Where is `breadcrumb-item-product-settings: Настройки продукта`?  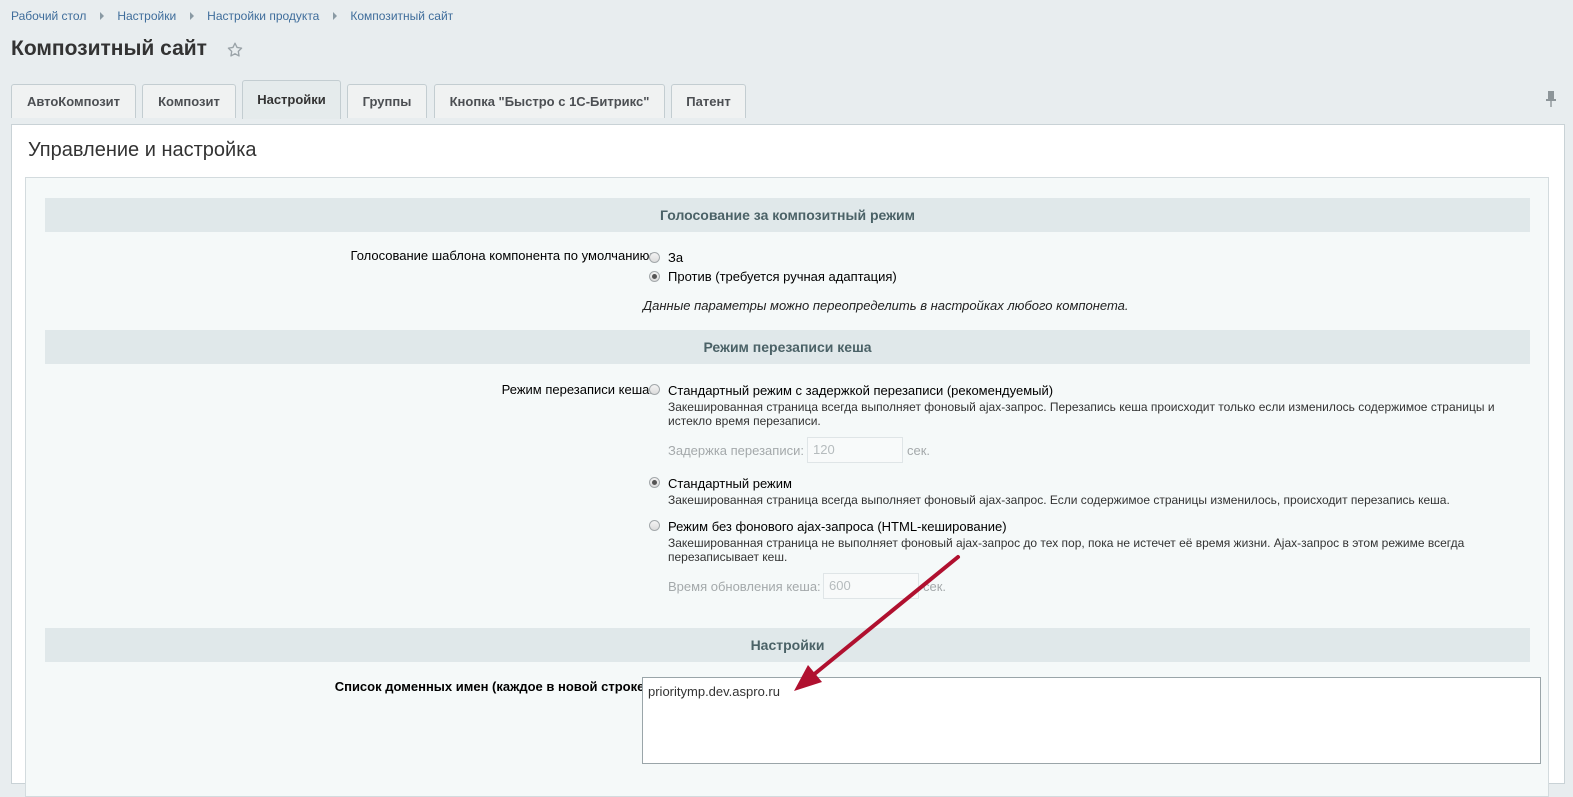
breadcrumb-item-product-settings: Настройки продукта is located at coordinates (263, 16).